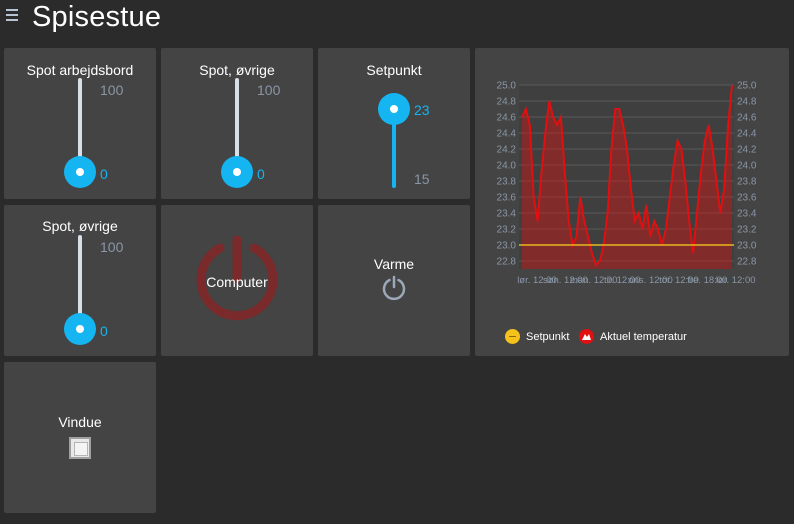 The width and height of the screenshot is (794, 524). What do you see at coordinates (507, 102) in the screenshot?
I see `chart-y-tick-label-left: 24.8` at bounding box center [507, 102].